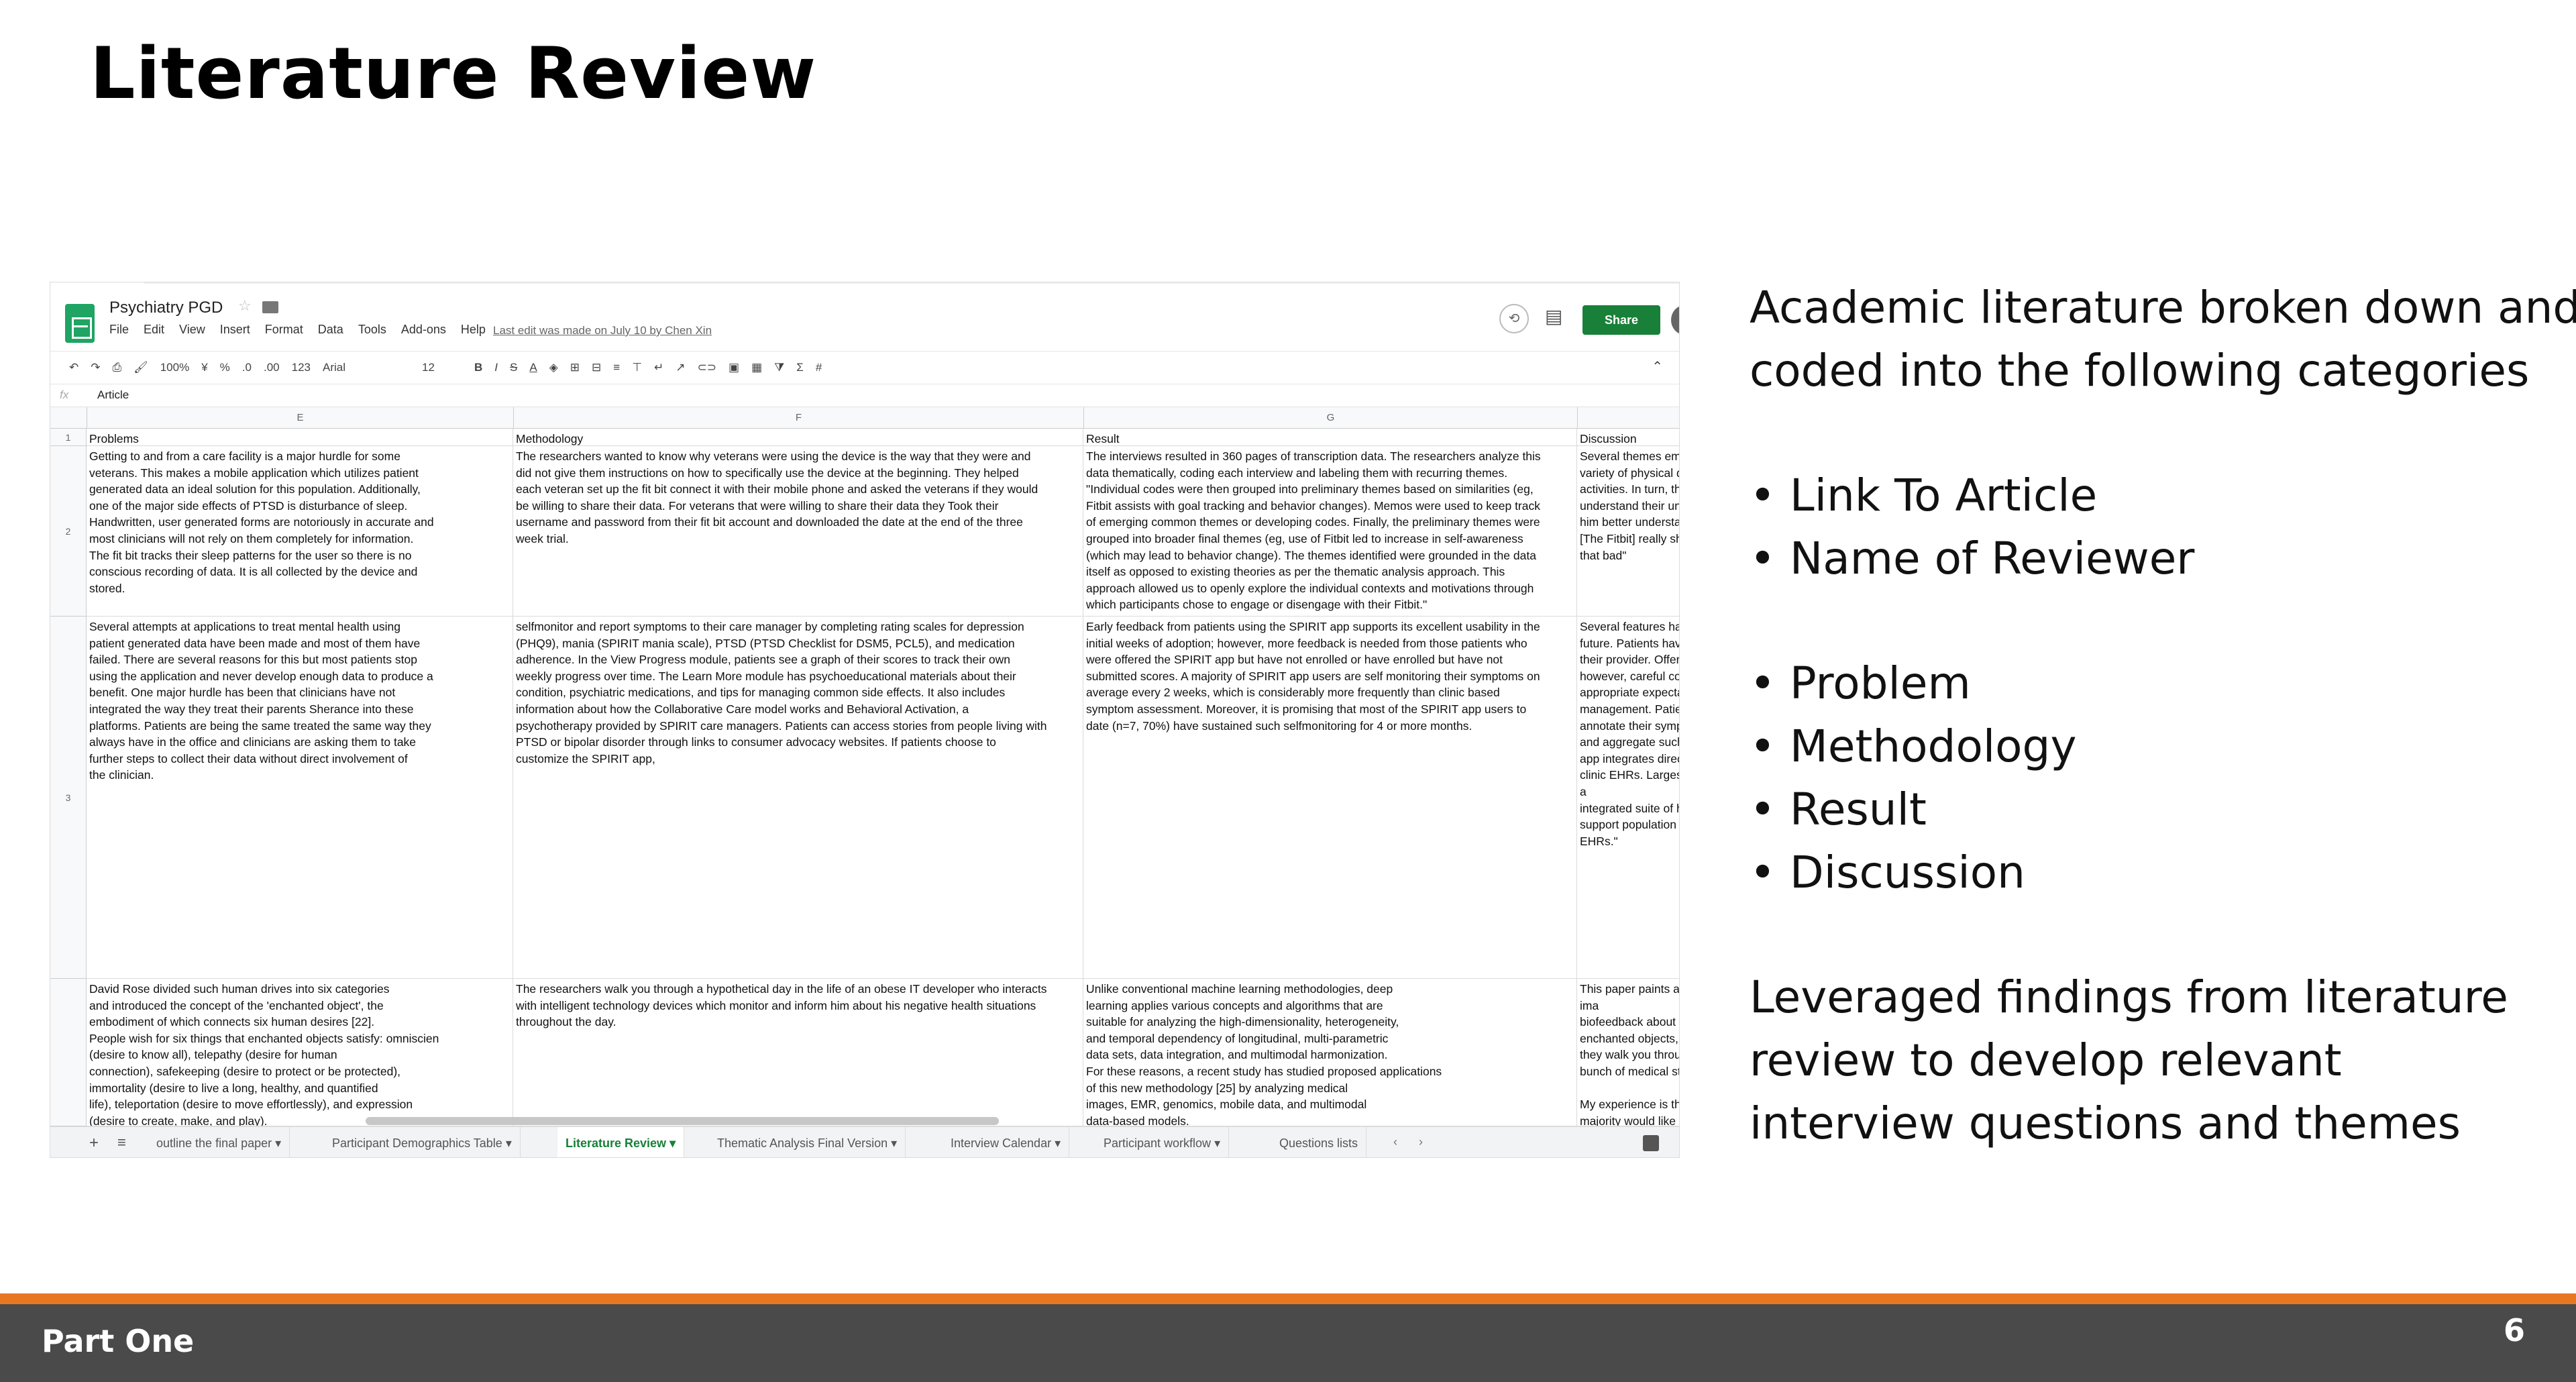  Describe the element at coordinates (68, 1052) in the screenshot. I see `row-header` at that location.